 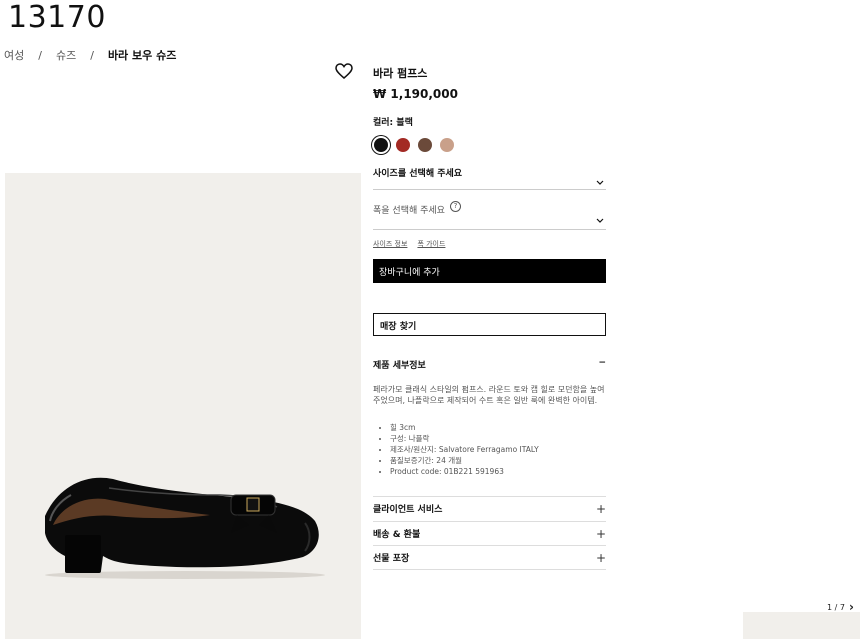 What do you see at coordinates (399, 366) in the screenshot?
I see `details-title: 제품 세부정보` at bounding box center [399, 366].